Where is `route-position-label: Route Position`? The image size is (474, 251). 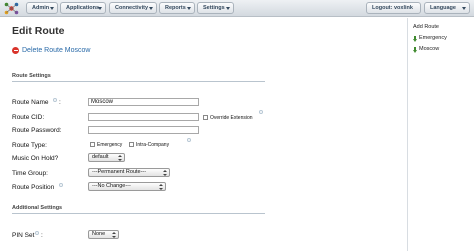
route-position-label: Route Position is located at coordinates (33, 187).